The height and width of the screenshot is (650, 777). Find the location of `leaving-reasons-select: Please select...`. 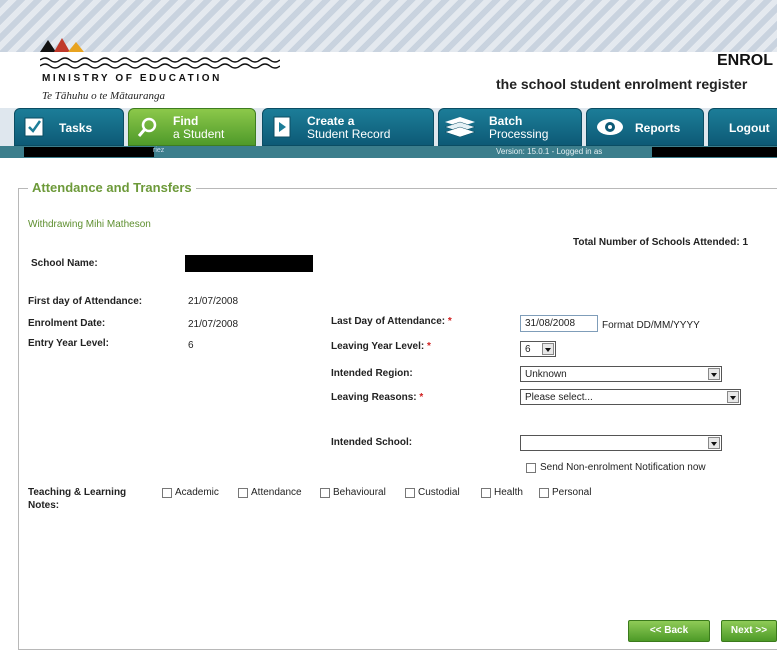

leaving-reasons-select: Please select... is located at coordinates (630, 397).